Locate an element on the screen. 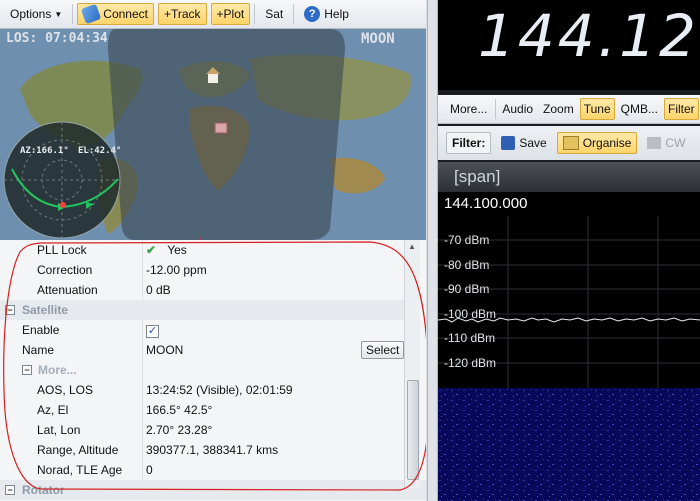 The width and height of the screenshot is (700, 501). property-row-lat-lon: Lat, Lon 2.70° 23.28° is located at coordinates (202, 430).